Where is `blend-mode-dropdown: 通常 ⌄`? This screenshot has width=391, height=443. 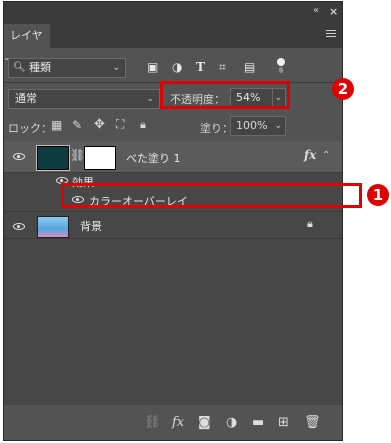 blend-mode-dropdown: 通常 ⌄ is located at coordinates (84, 99).